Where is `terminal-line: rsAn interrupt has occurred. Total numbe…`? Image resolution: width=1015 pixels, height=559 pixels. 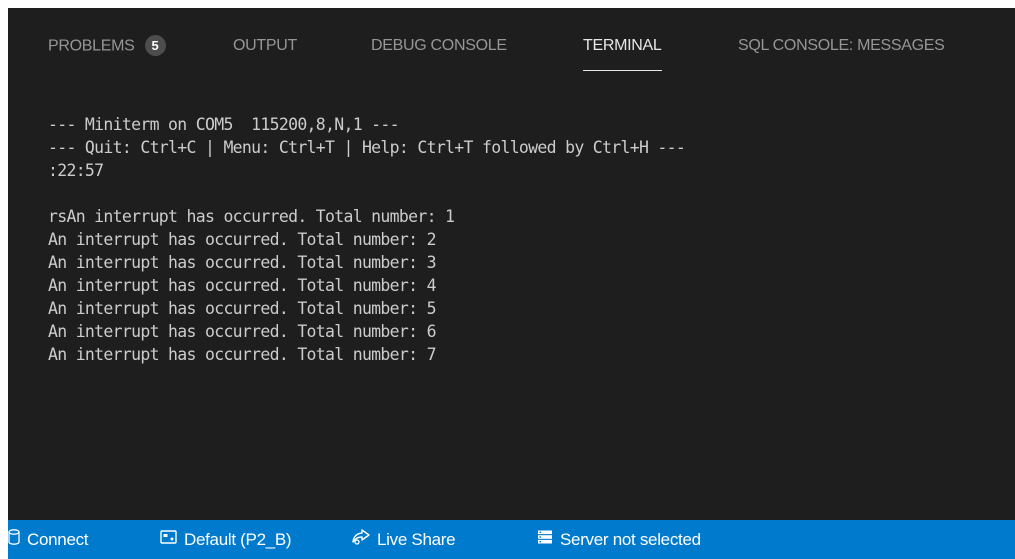
terminal-line: rsAn interrupt has occurred. Total numbe… is located at coordinates (251, 216).